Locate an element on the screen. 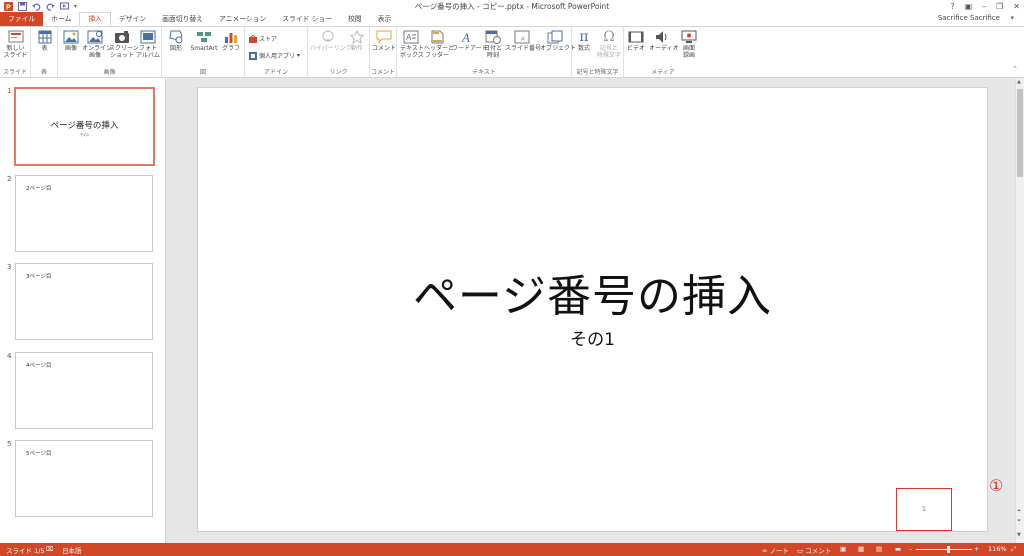 The width and height of the screenshot is (1024, 556). omega-icon: Ω is located at coordinates (609, 37).